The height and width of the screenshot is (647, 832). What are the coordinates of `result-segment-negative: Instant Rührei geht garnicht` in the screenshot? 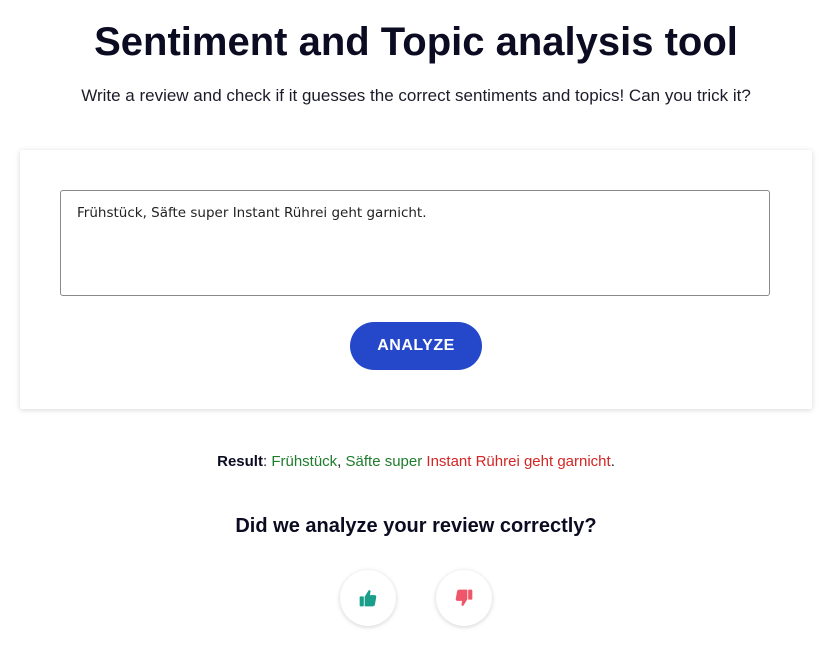 It's located at (516, 461).